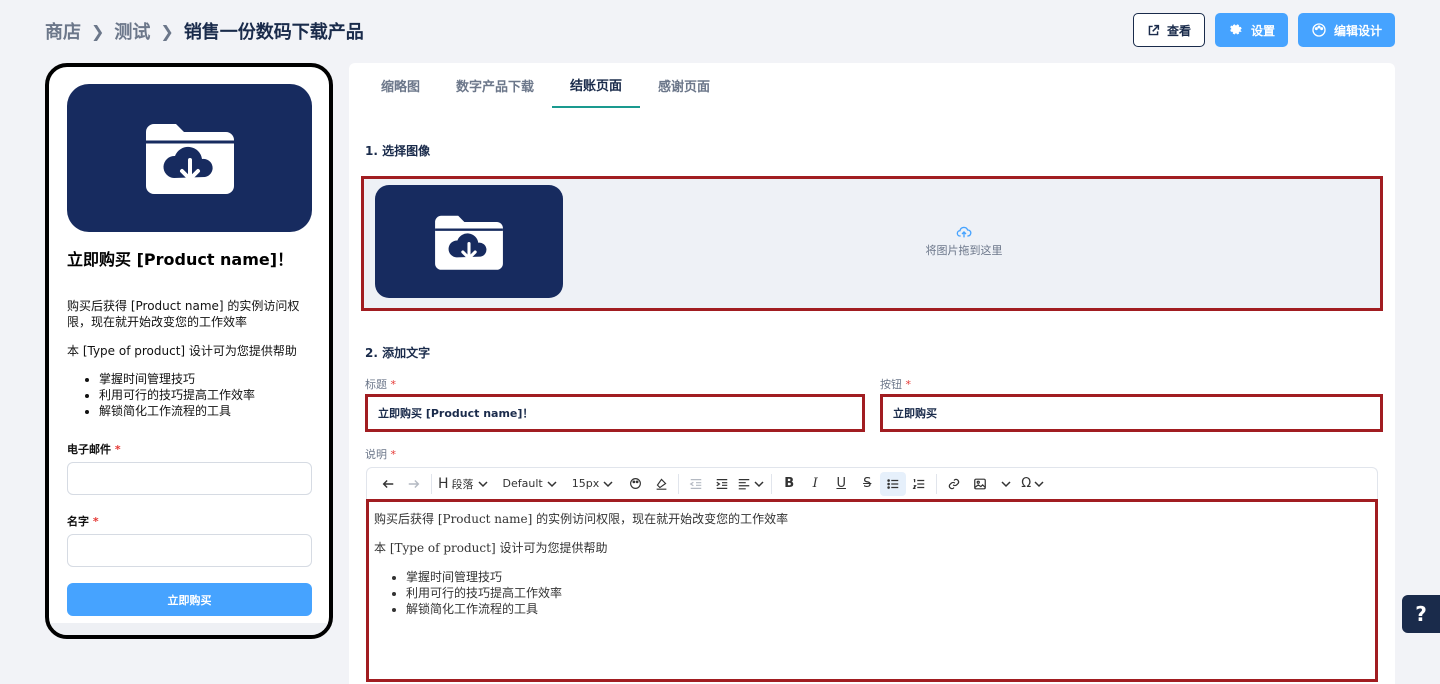 Image resolution: width=1440 pixels, height=684 pixels. Describe the element at coordinates (273, 32) in the screenshot. I see `breadcrumb-current: 销售一份数码下载产品` at that location.